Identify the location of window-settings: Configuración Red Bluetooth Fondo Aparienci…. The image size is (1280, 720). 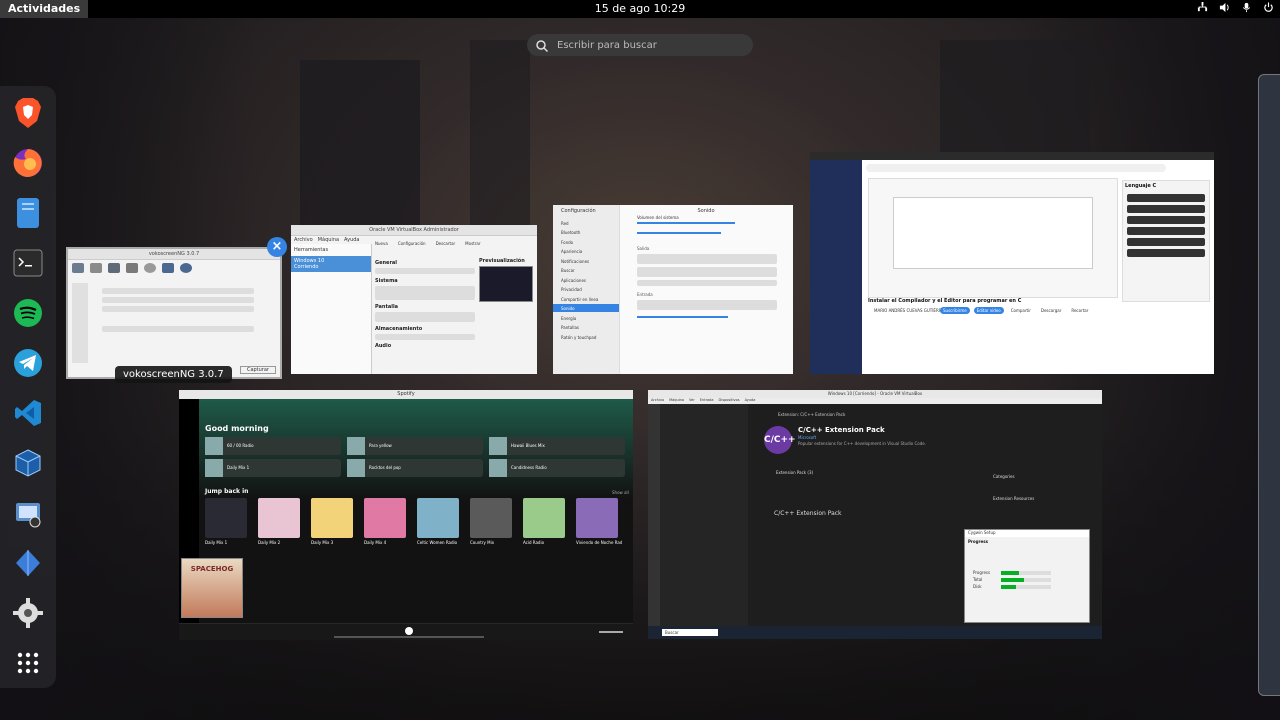
(673, 289).